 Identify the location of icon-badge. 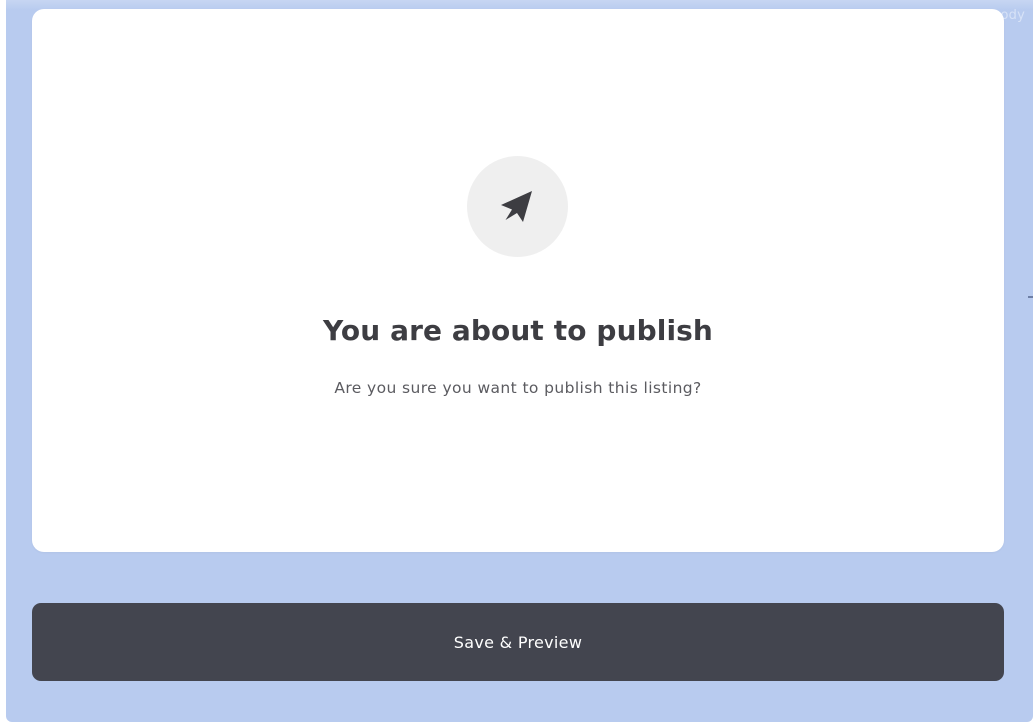
(517, 206).